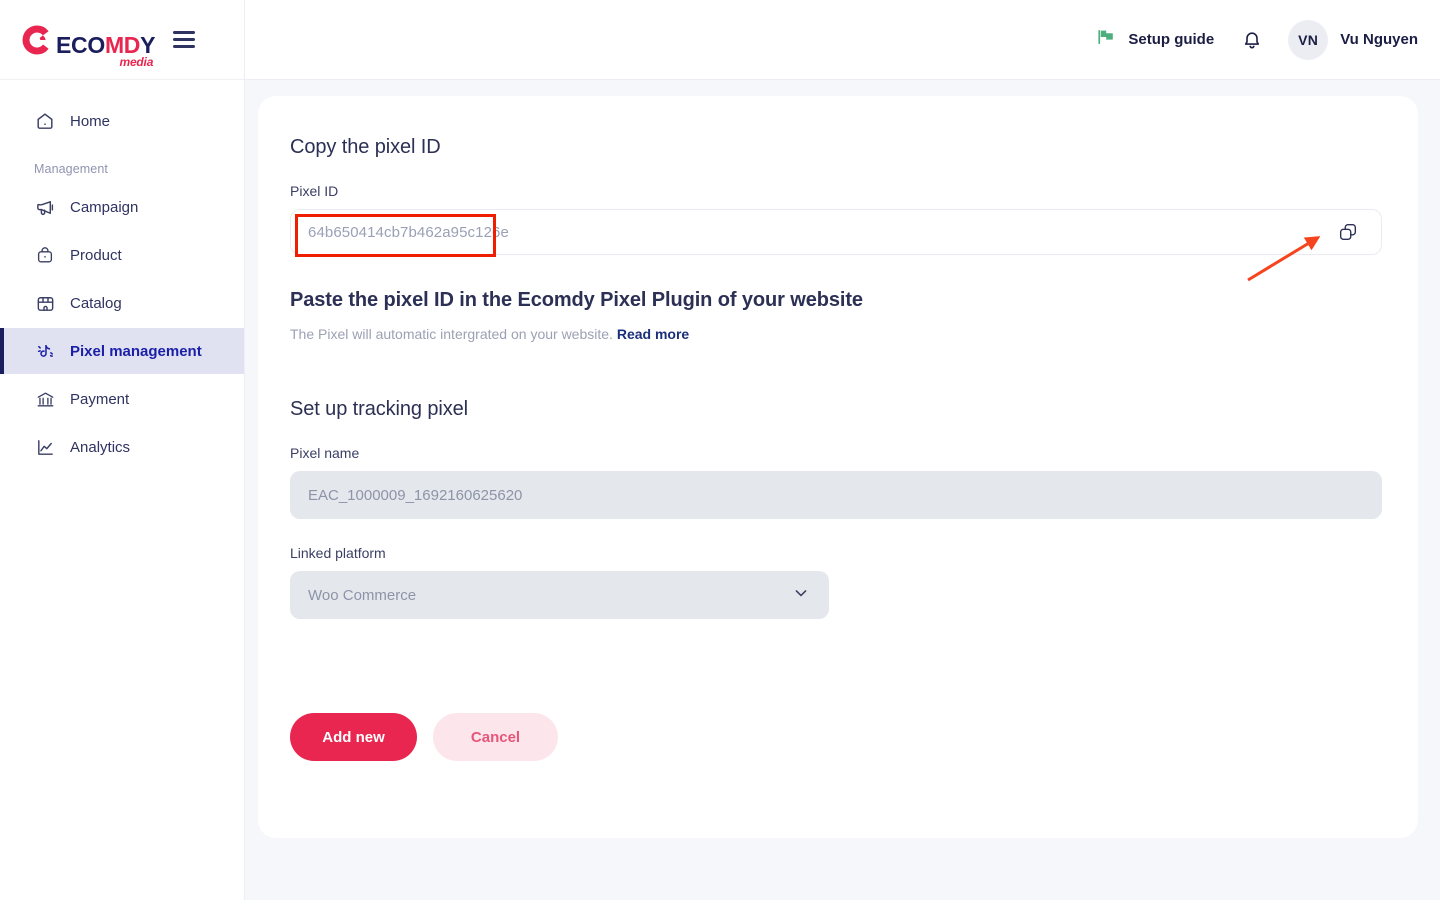  I want to click on avatar: VN, so click(1308, 39).